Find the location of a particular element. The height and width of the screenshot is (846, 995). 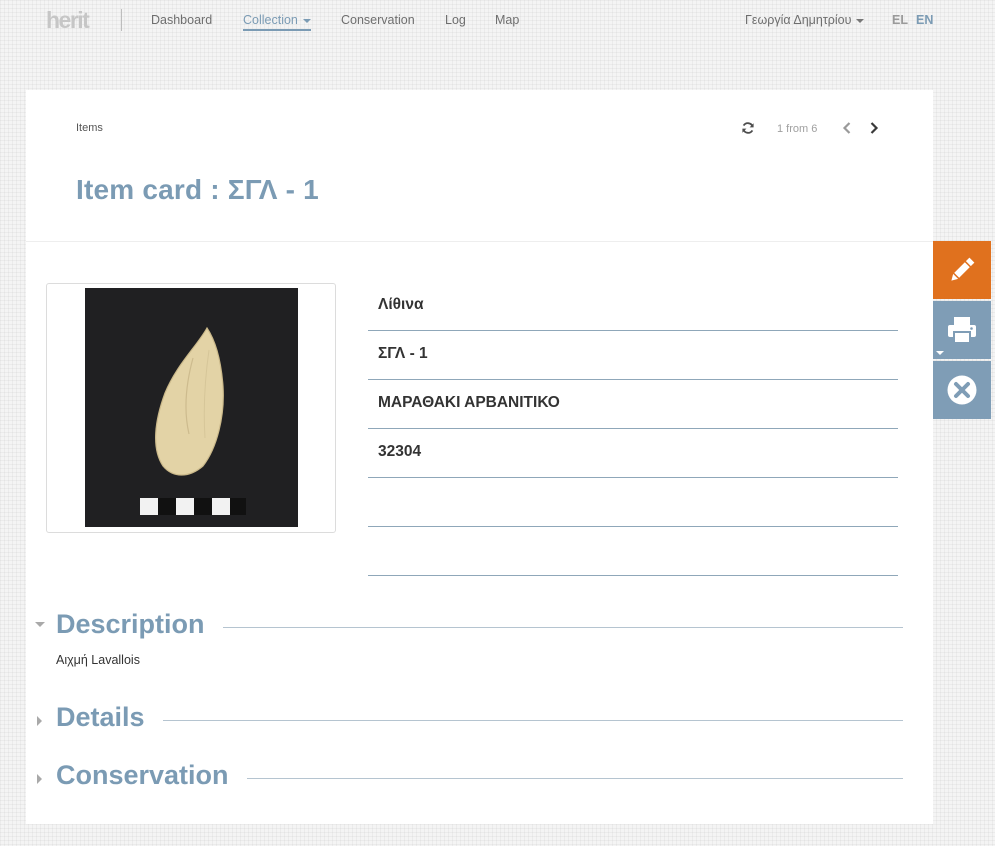

nav-dashboard: Dashboard is located at coordinates (181, 20).